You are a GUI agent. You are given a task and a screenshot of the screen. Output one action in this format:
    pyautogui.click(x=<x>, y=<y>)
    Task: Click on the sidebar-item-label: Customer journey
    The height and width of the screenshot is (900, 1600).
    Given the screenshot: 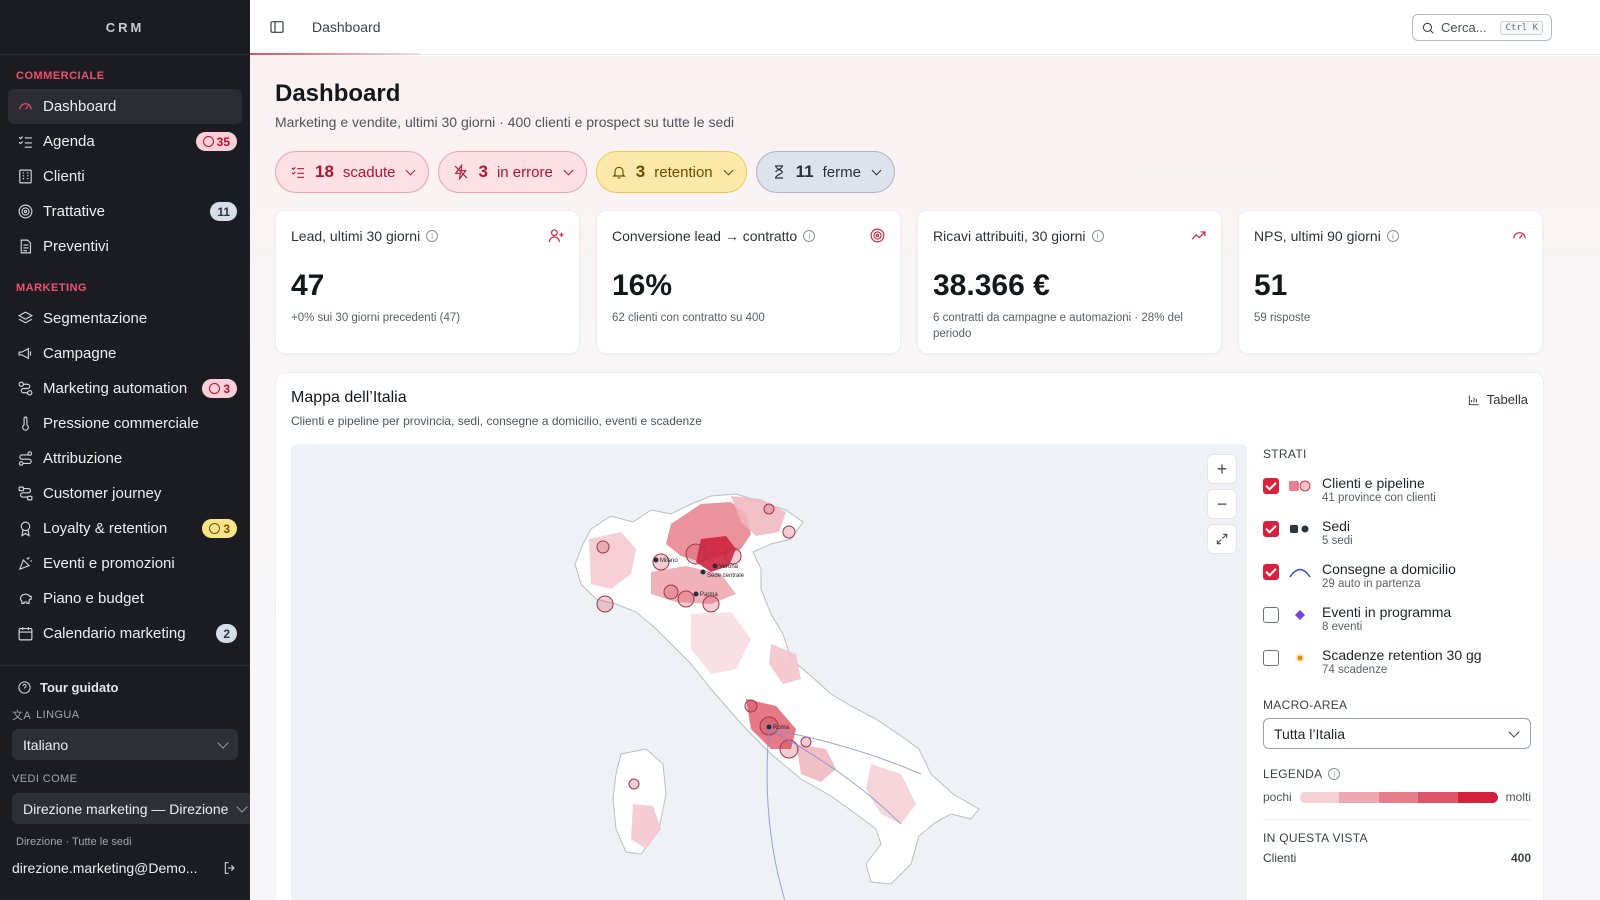 What is the action you would take?
    pyautogui.click(x=102, y=493)
    